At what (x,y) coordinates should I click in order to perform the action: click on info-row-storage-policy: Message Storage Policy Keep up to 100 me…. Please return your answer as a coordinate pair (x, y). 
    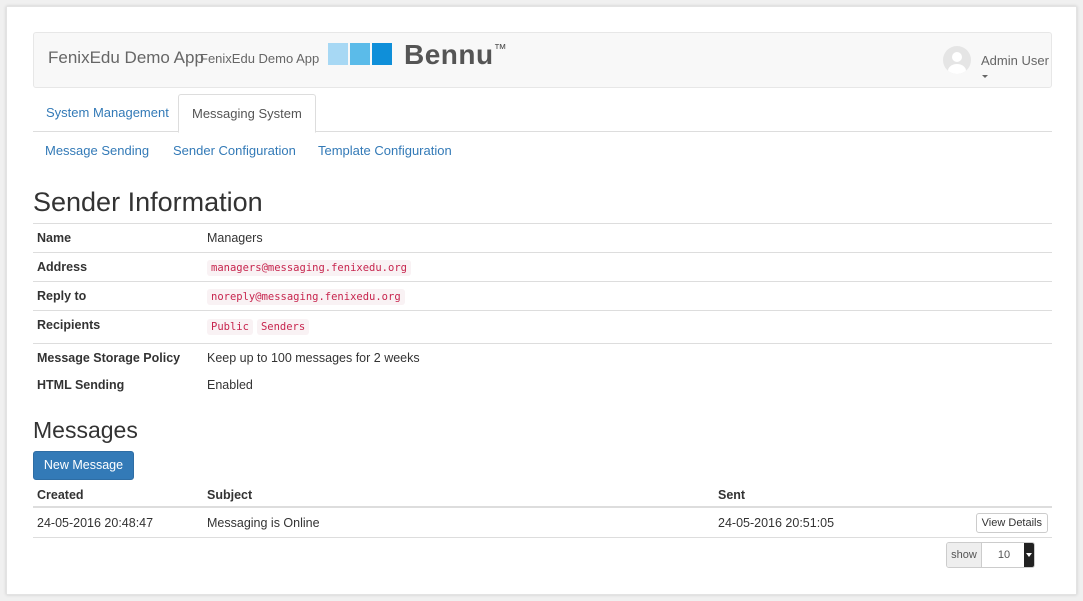
    Looking at the image, I should click on (542, 357).